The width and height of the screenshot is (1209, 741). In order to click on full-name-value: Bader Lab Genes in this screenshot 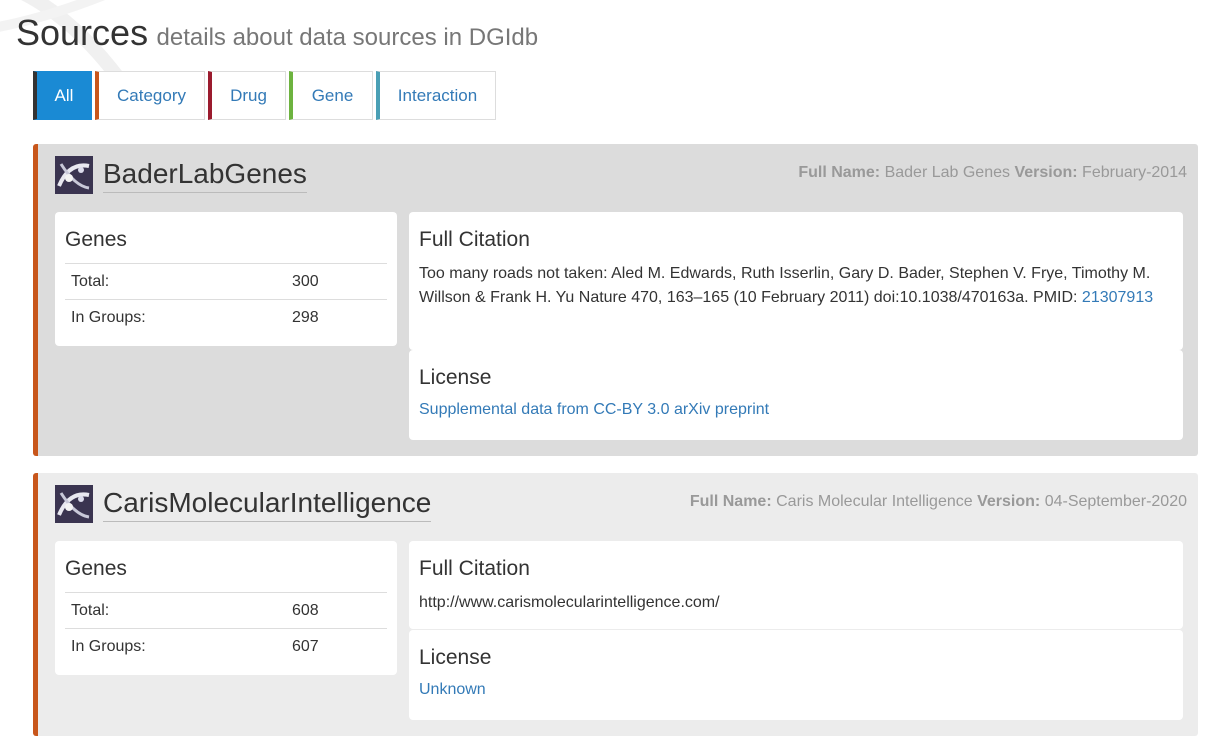, I will do `click(947, 172)`.